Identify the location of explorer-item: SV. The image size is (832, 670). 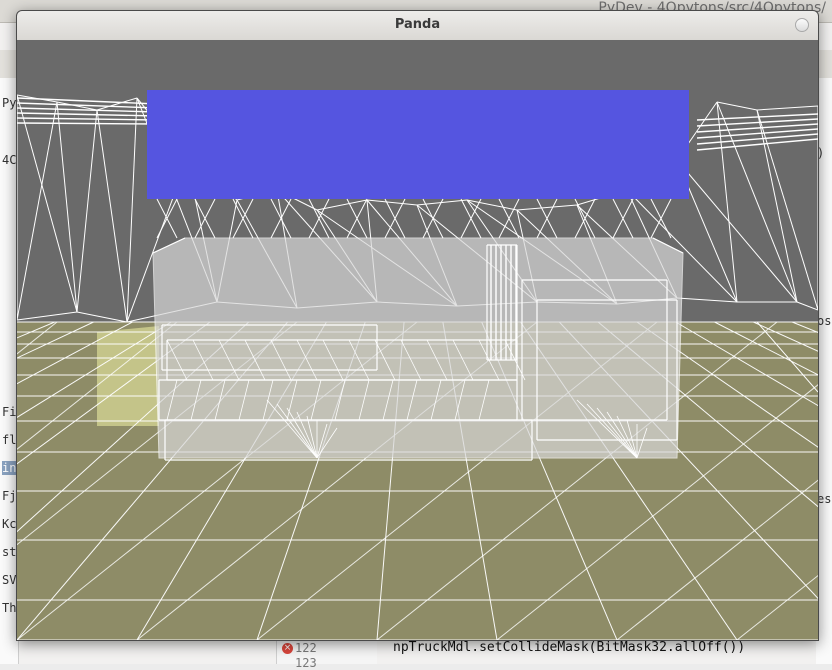
(9, 580).